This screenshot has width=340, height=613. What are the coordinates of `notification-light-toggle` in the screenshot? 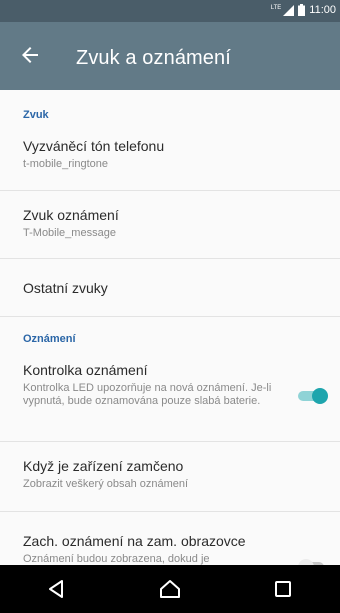 It's located at (313, 396).